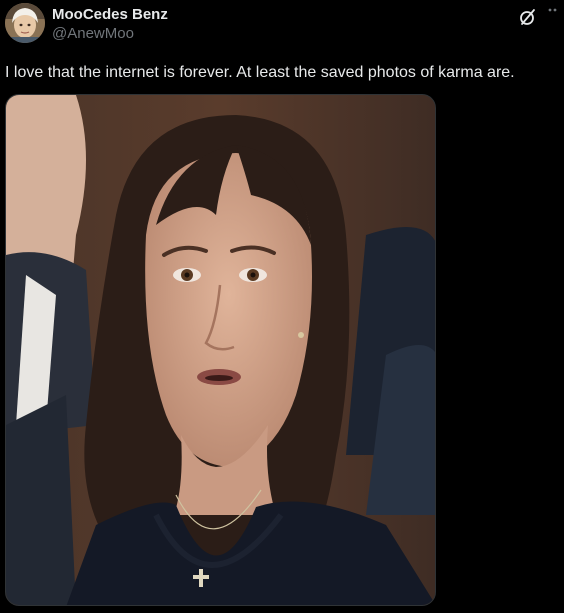  I want to click on more-dots-icon, so click(554, 13).